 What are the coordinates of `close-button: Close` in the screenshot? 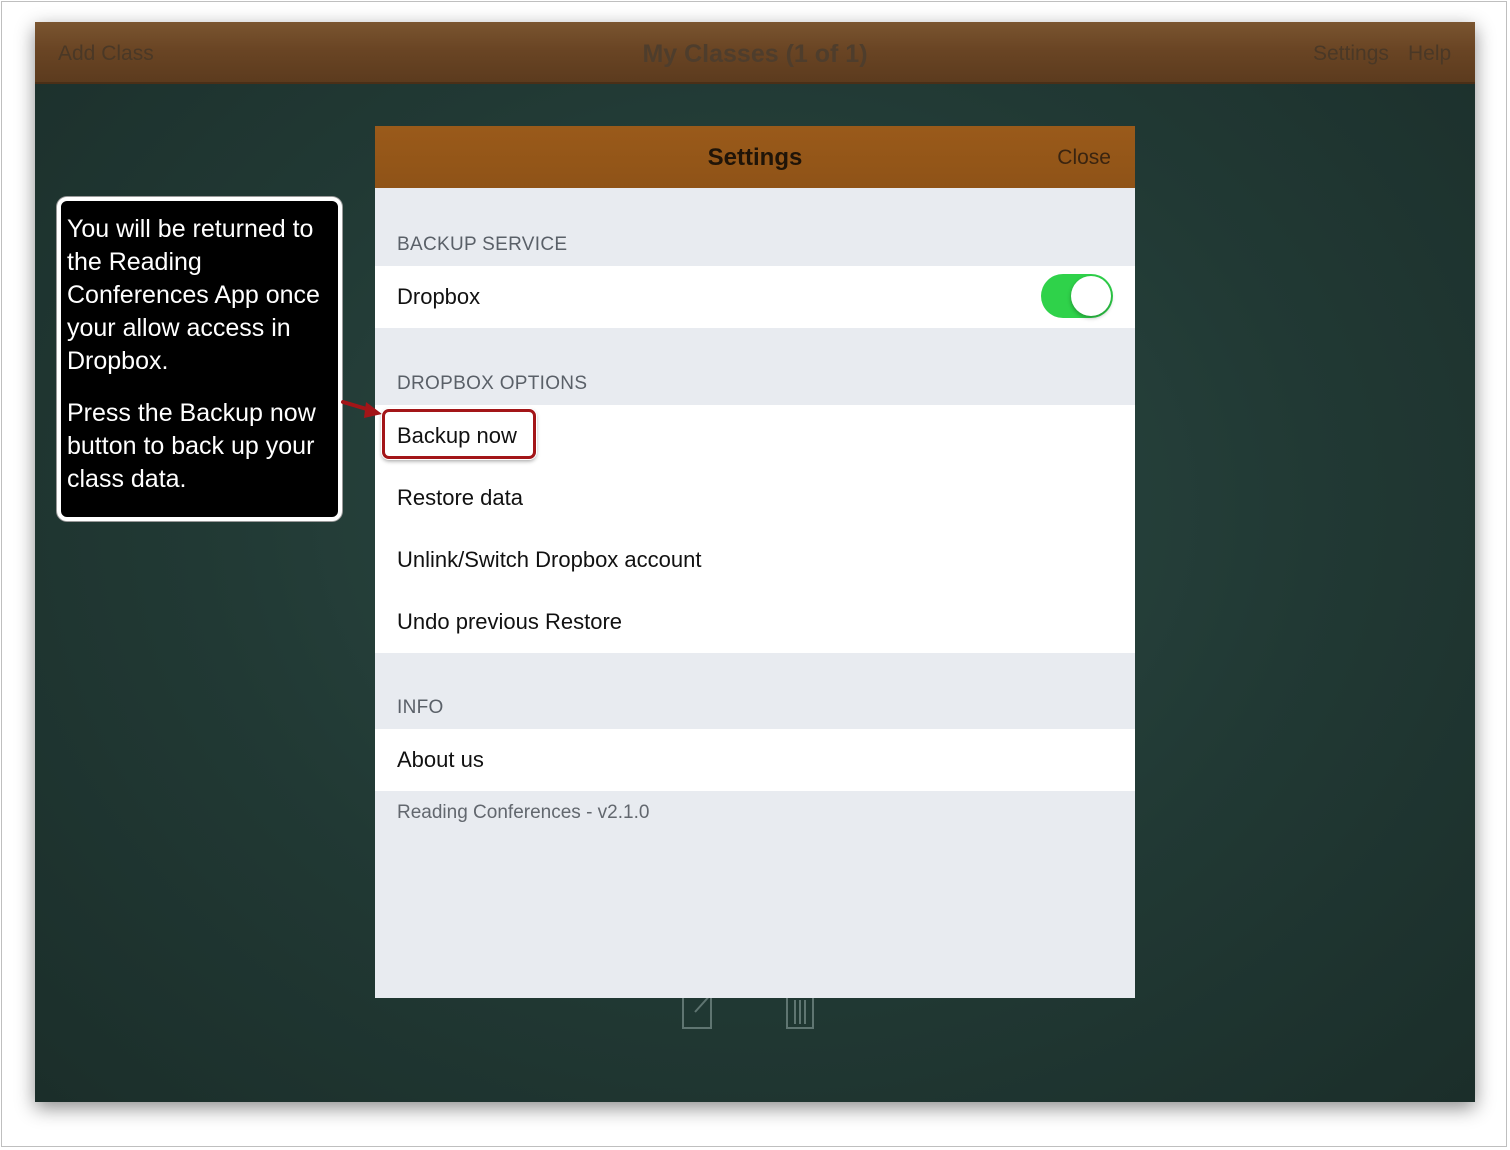 It's located at (1084, 157).